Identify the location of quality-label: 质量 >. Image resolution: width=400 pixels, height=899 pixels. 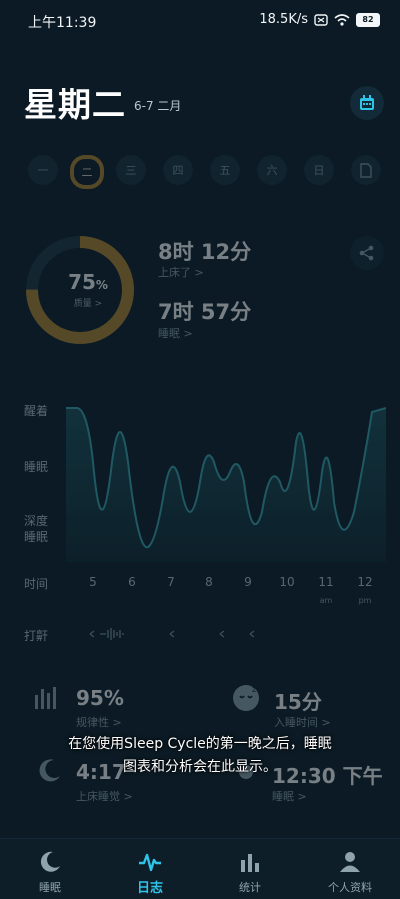
(88, 304).